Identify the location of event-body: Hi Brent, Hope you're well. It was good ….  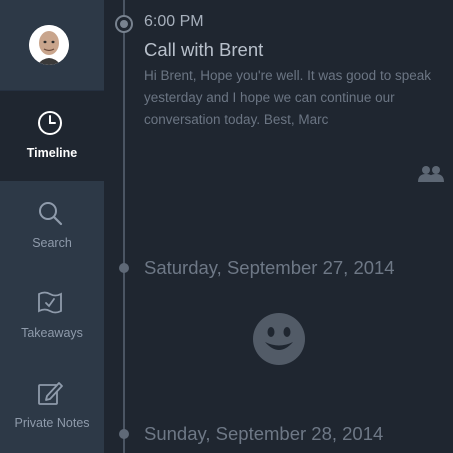
(287, 97).